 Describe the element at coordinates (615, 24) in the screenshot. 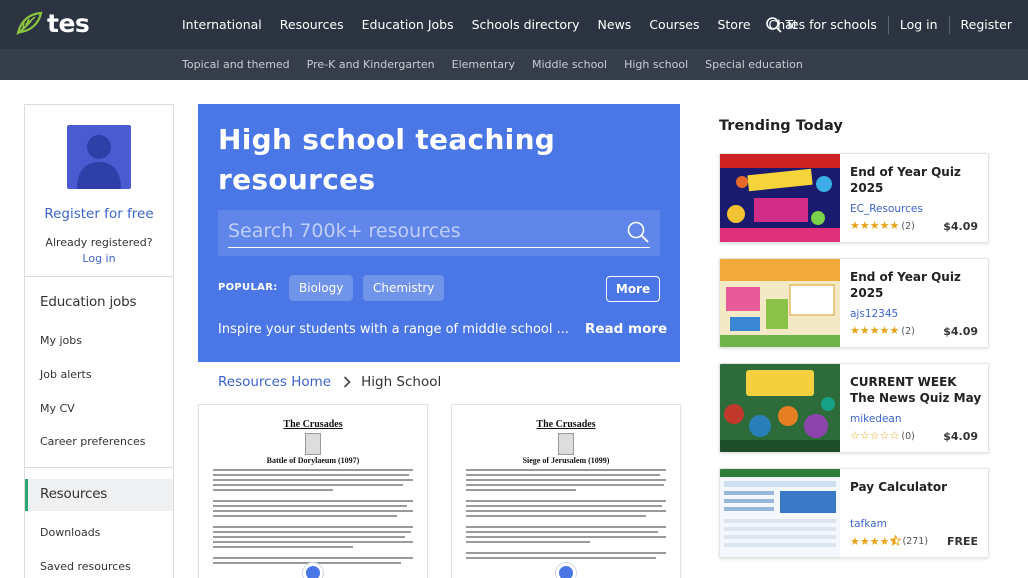

I see `nav-news: News` at that location.